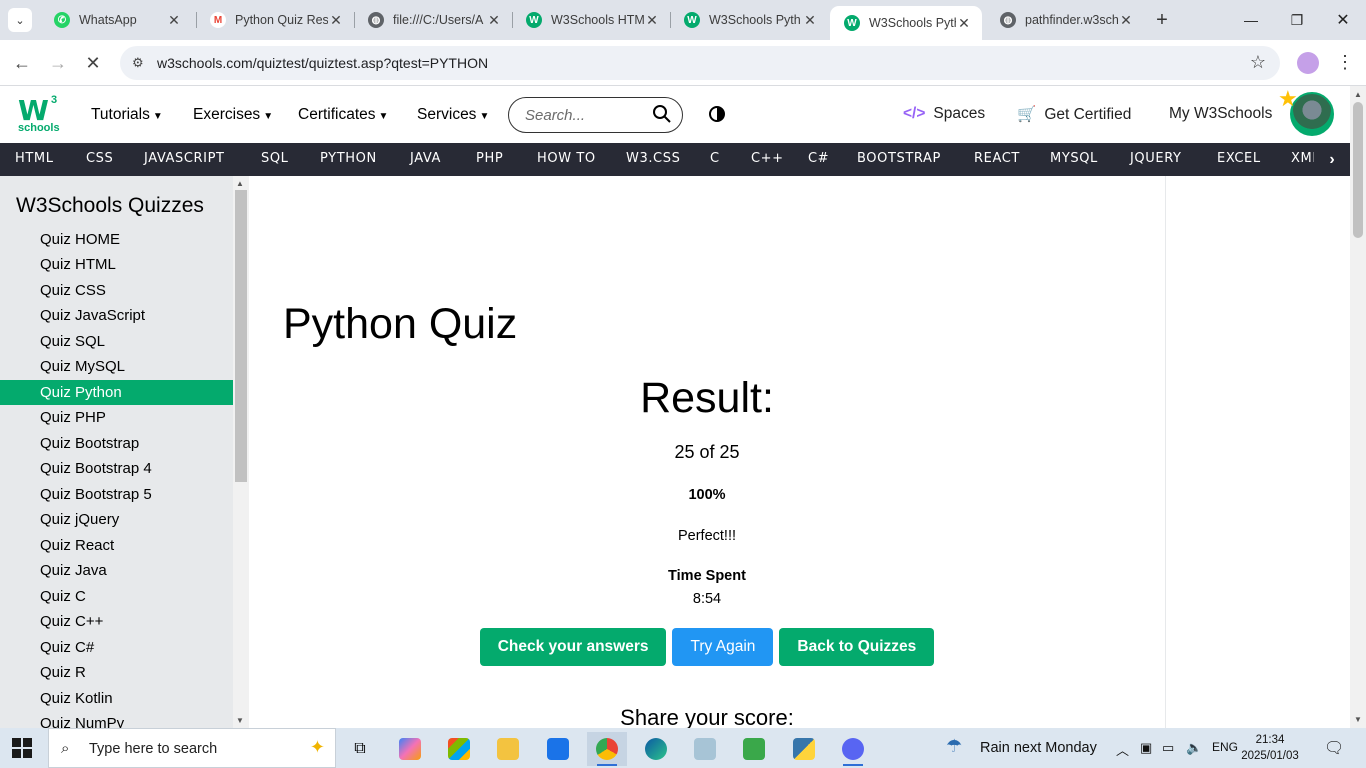 The height and width of the screenshot is (768, 1366). I want to click on sidebar-item: Quiz SQL, so click(116, 341).